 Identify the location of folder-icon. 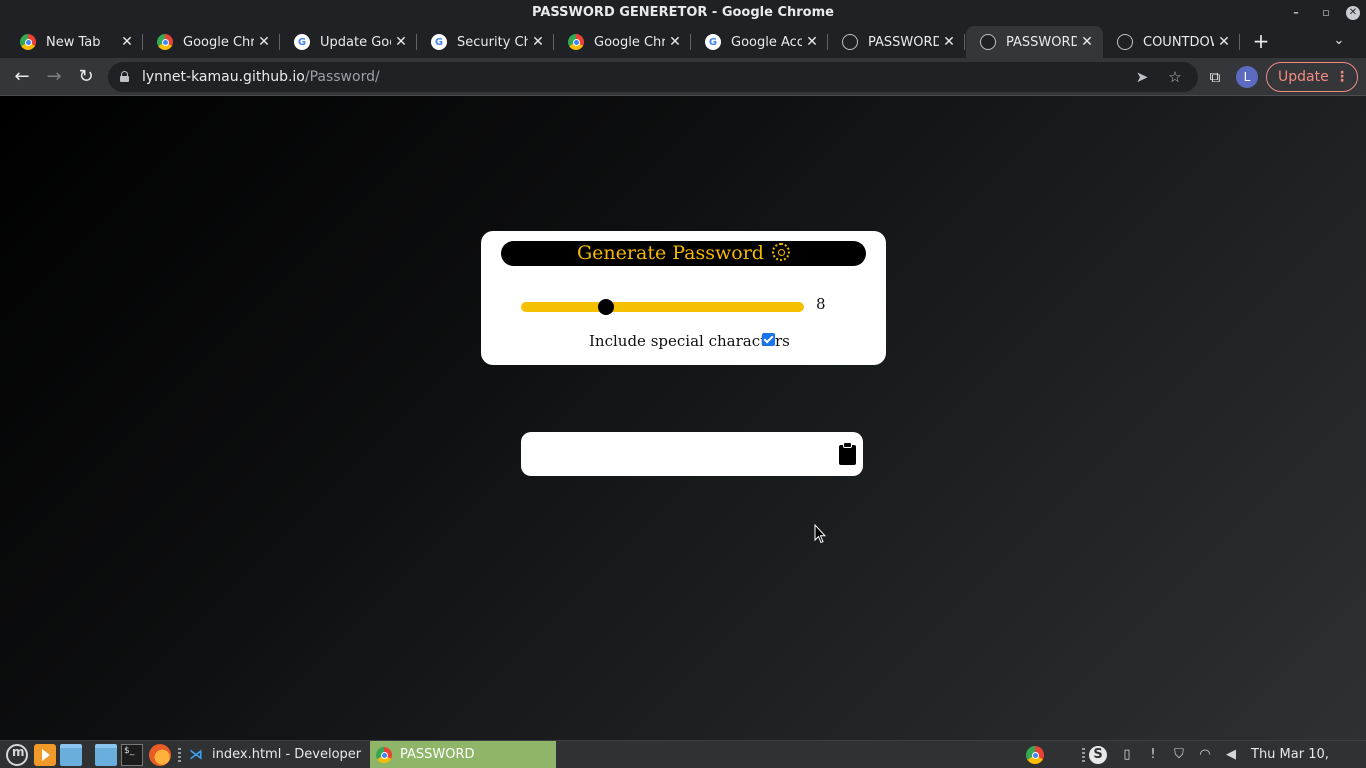
(106, 755).